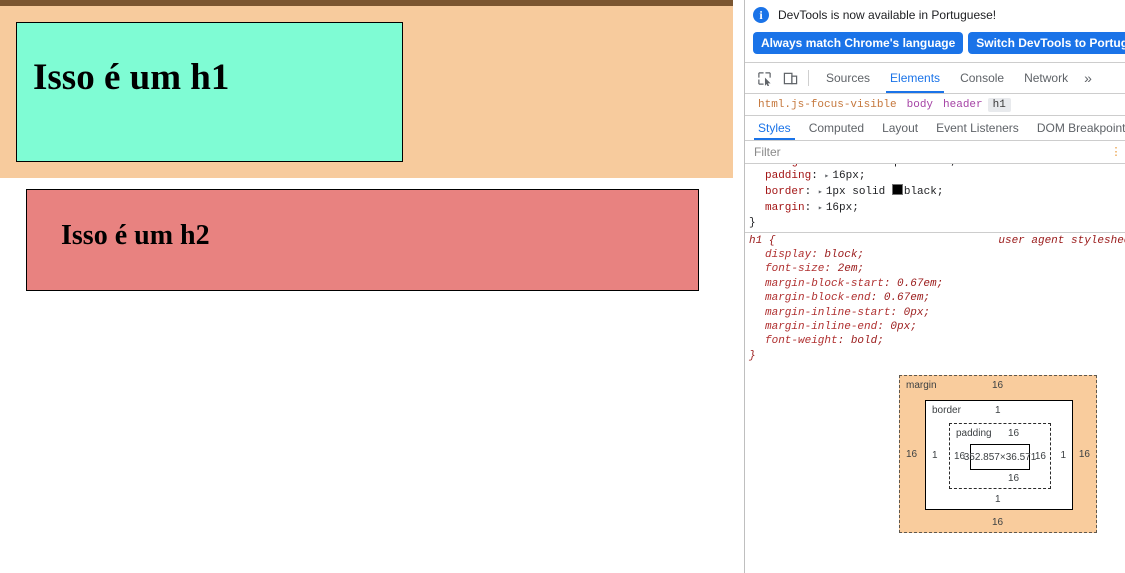 This screenshot has height=573, width=1125. Describe the element at coordinates (801, 341) in the screenshot. I see `declaration-property: font-weight` at that location.